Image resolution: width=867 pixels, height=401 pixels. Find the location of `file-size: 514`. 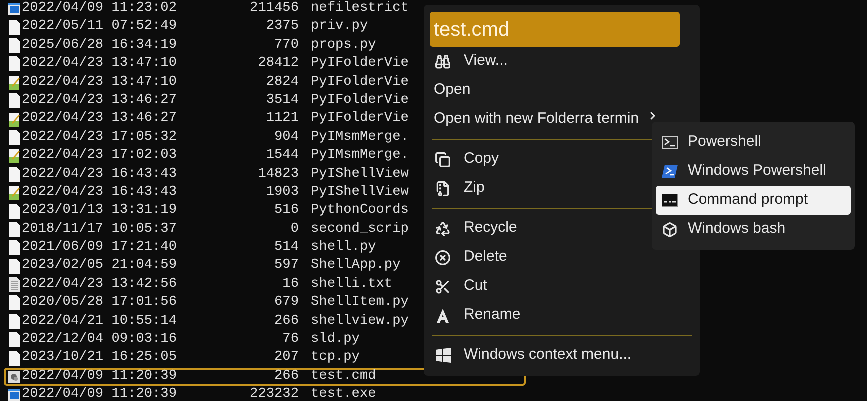

file-size: 514 is located at coordinates (286, 248).